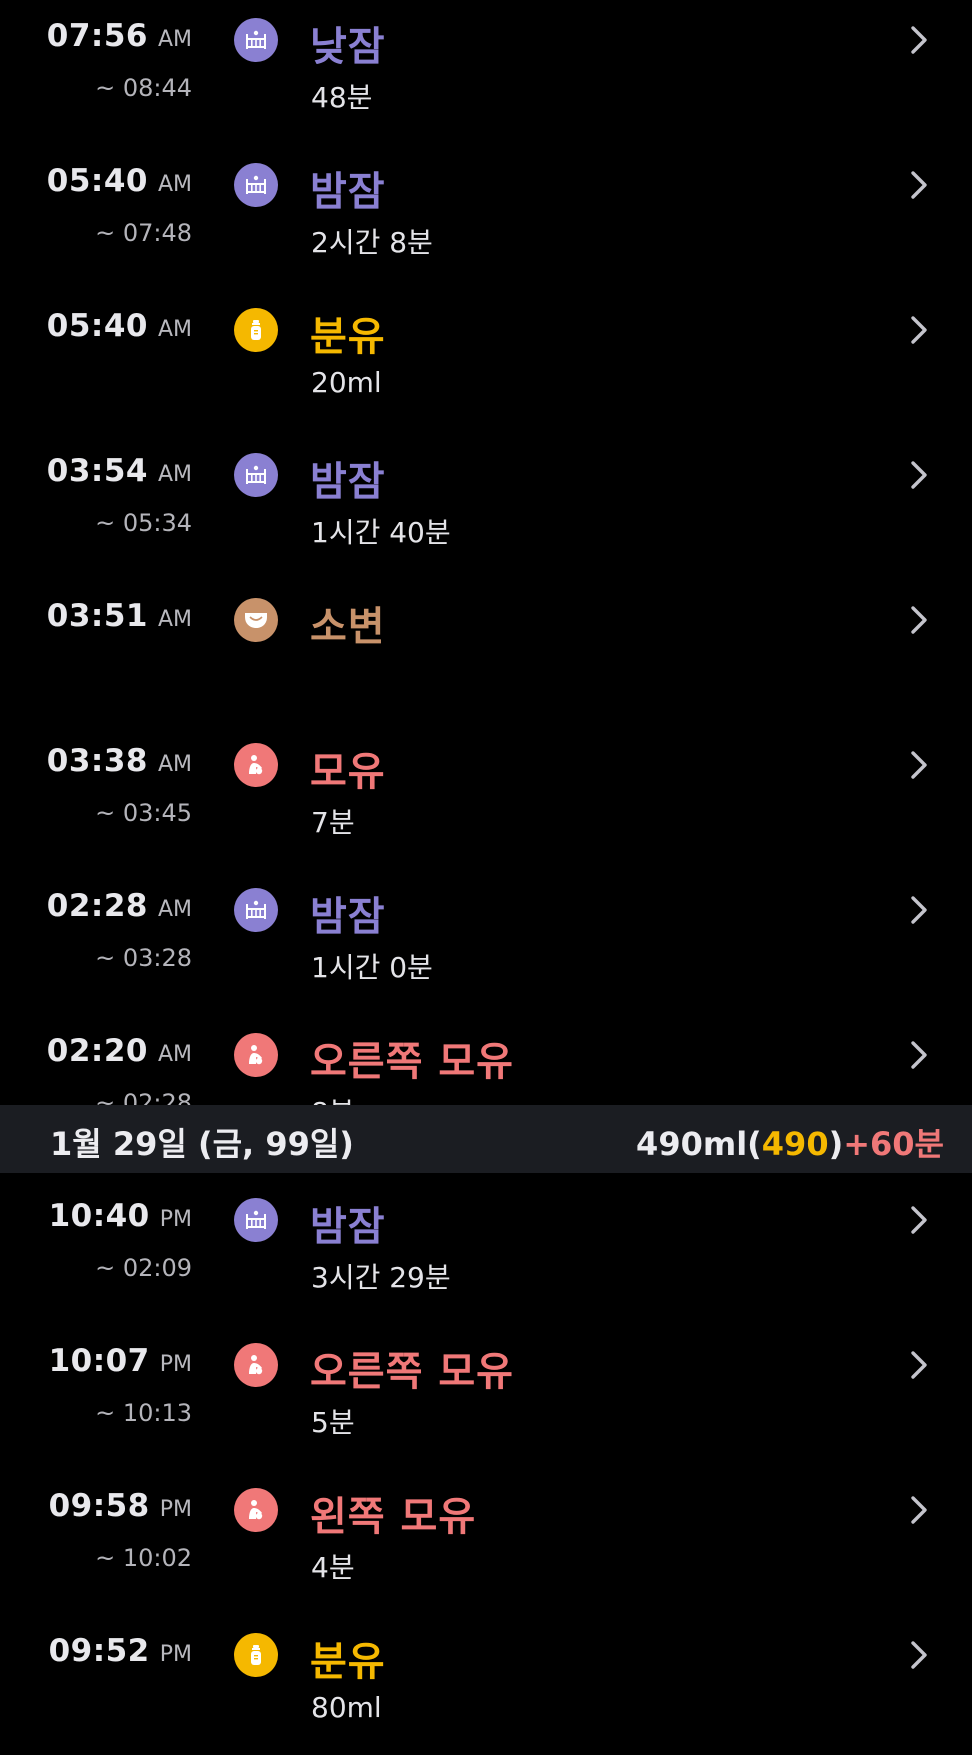 The height and width of the screenshot is (1755, 972). I want to click on entry-detail: 7분, so click(333, 822).